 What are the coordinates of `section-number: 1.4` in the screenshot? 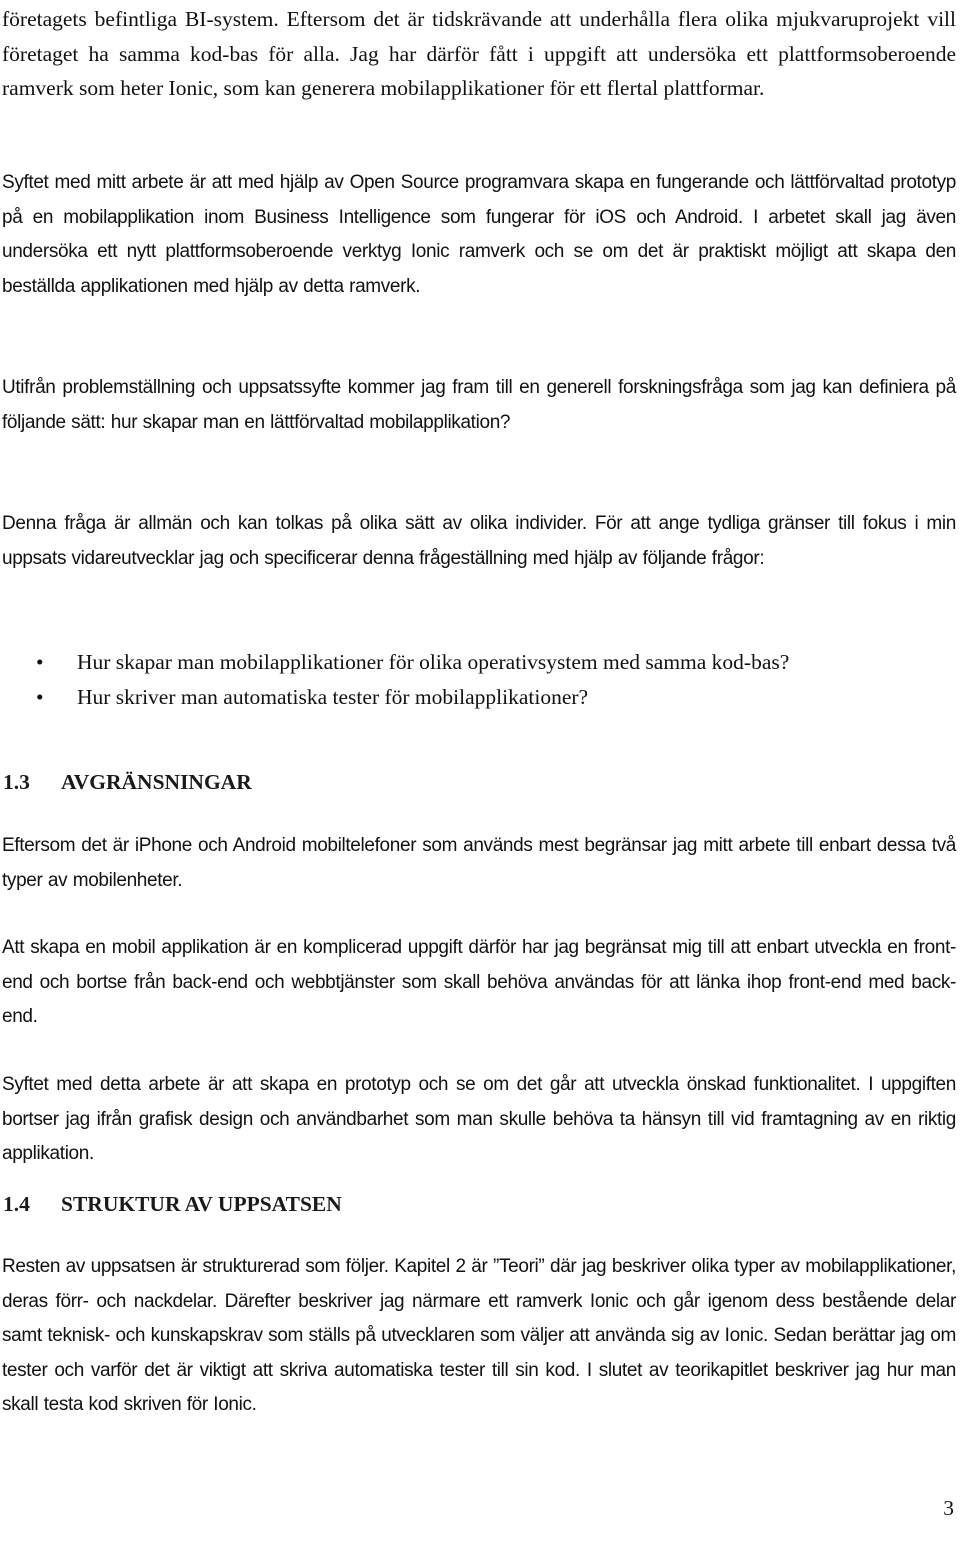 It's located at (16, 1204).